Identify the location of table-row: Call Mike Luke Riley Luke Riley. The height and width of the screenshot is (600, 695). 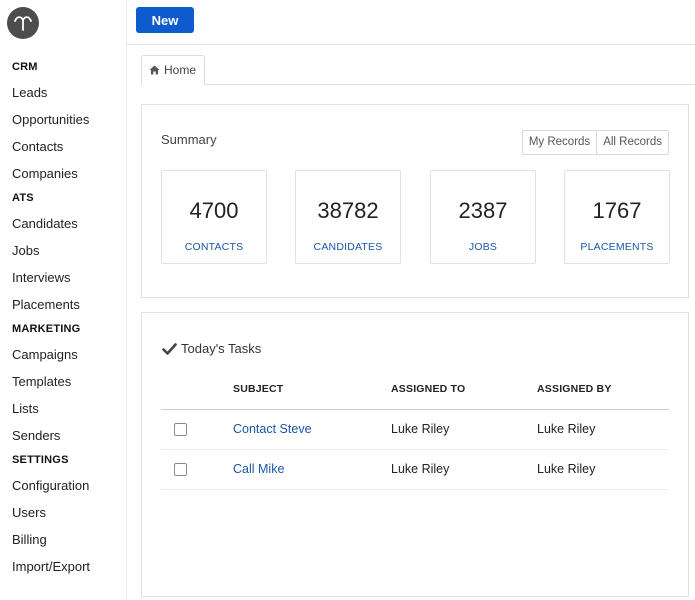
(415, 469).